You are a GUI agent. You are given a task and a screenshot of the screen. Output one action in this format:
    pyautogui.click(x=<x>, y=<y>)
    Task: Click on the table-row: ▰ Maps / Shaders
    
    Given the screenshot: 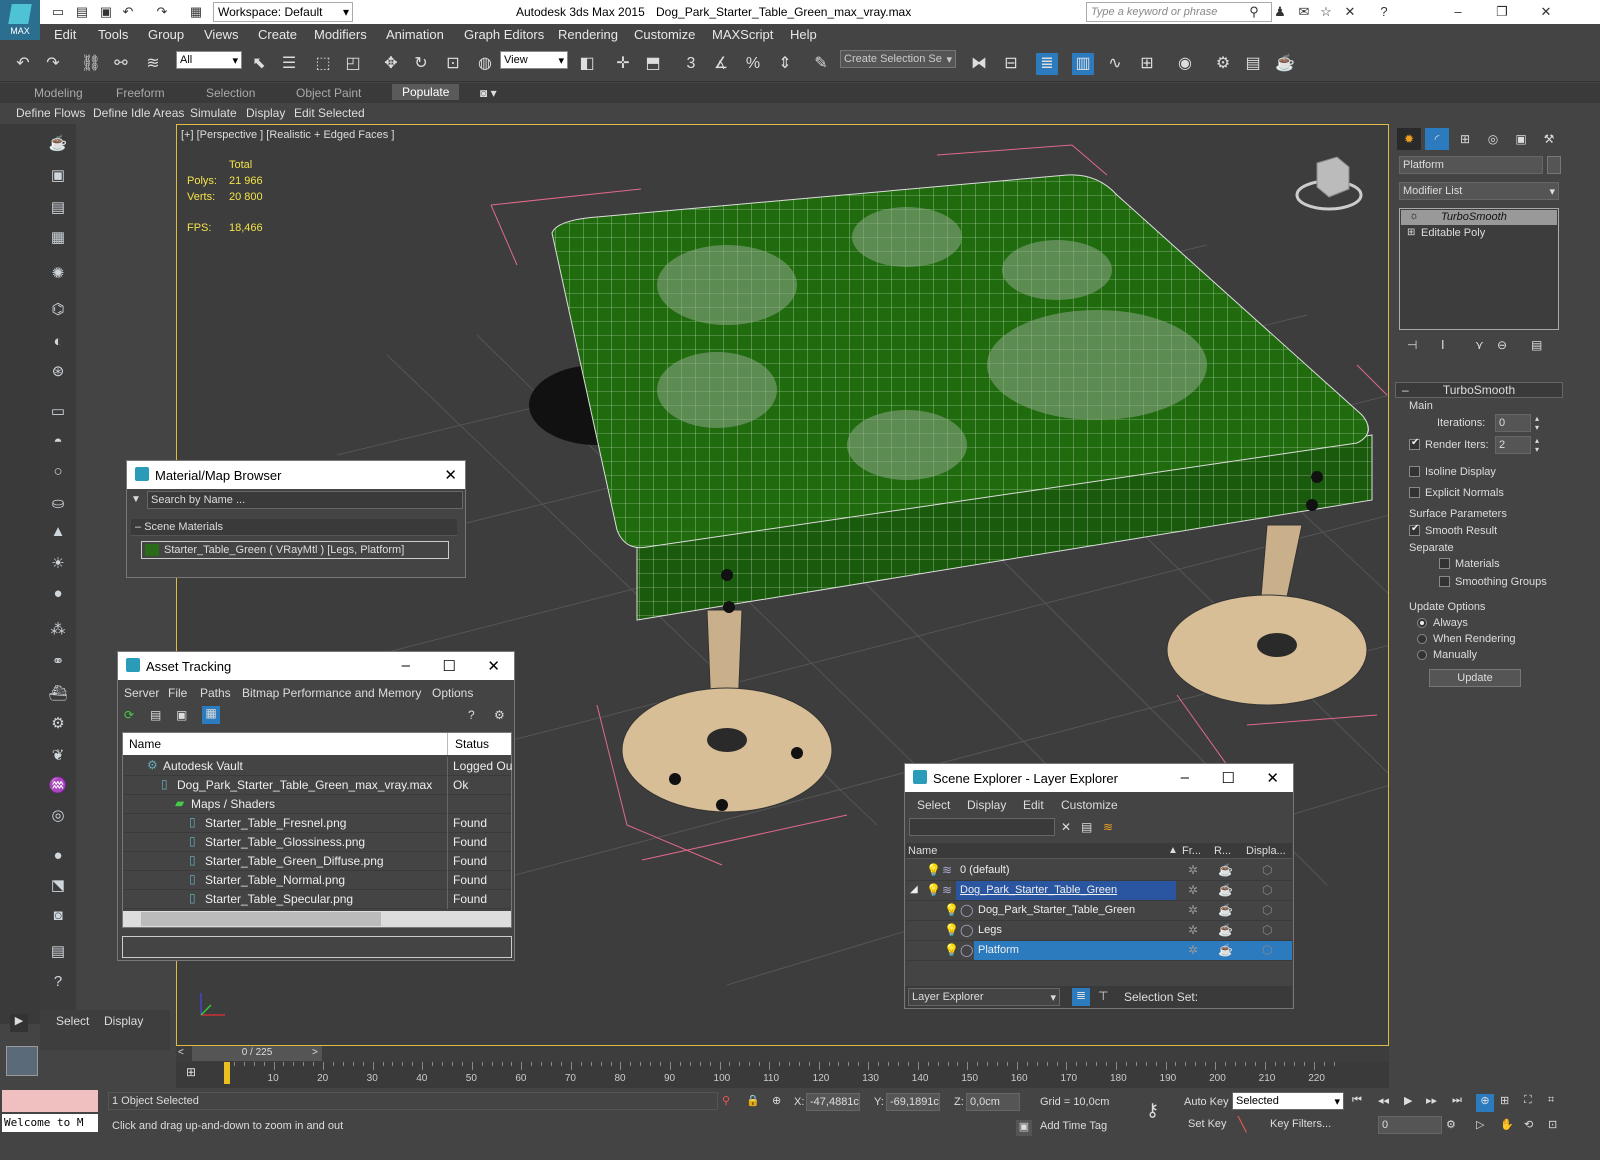 What is the action you would take?
    pyautogui.click(x=317, y=804)
    